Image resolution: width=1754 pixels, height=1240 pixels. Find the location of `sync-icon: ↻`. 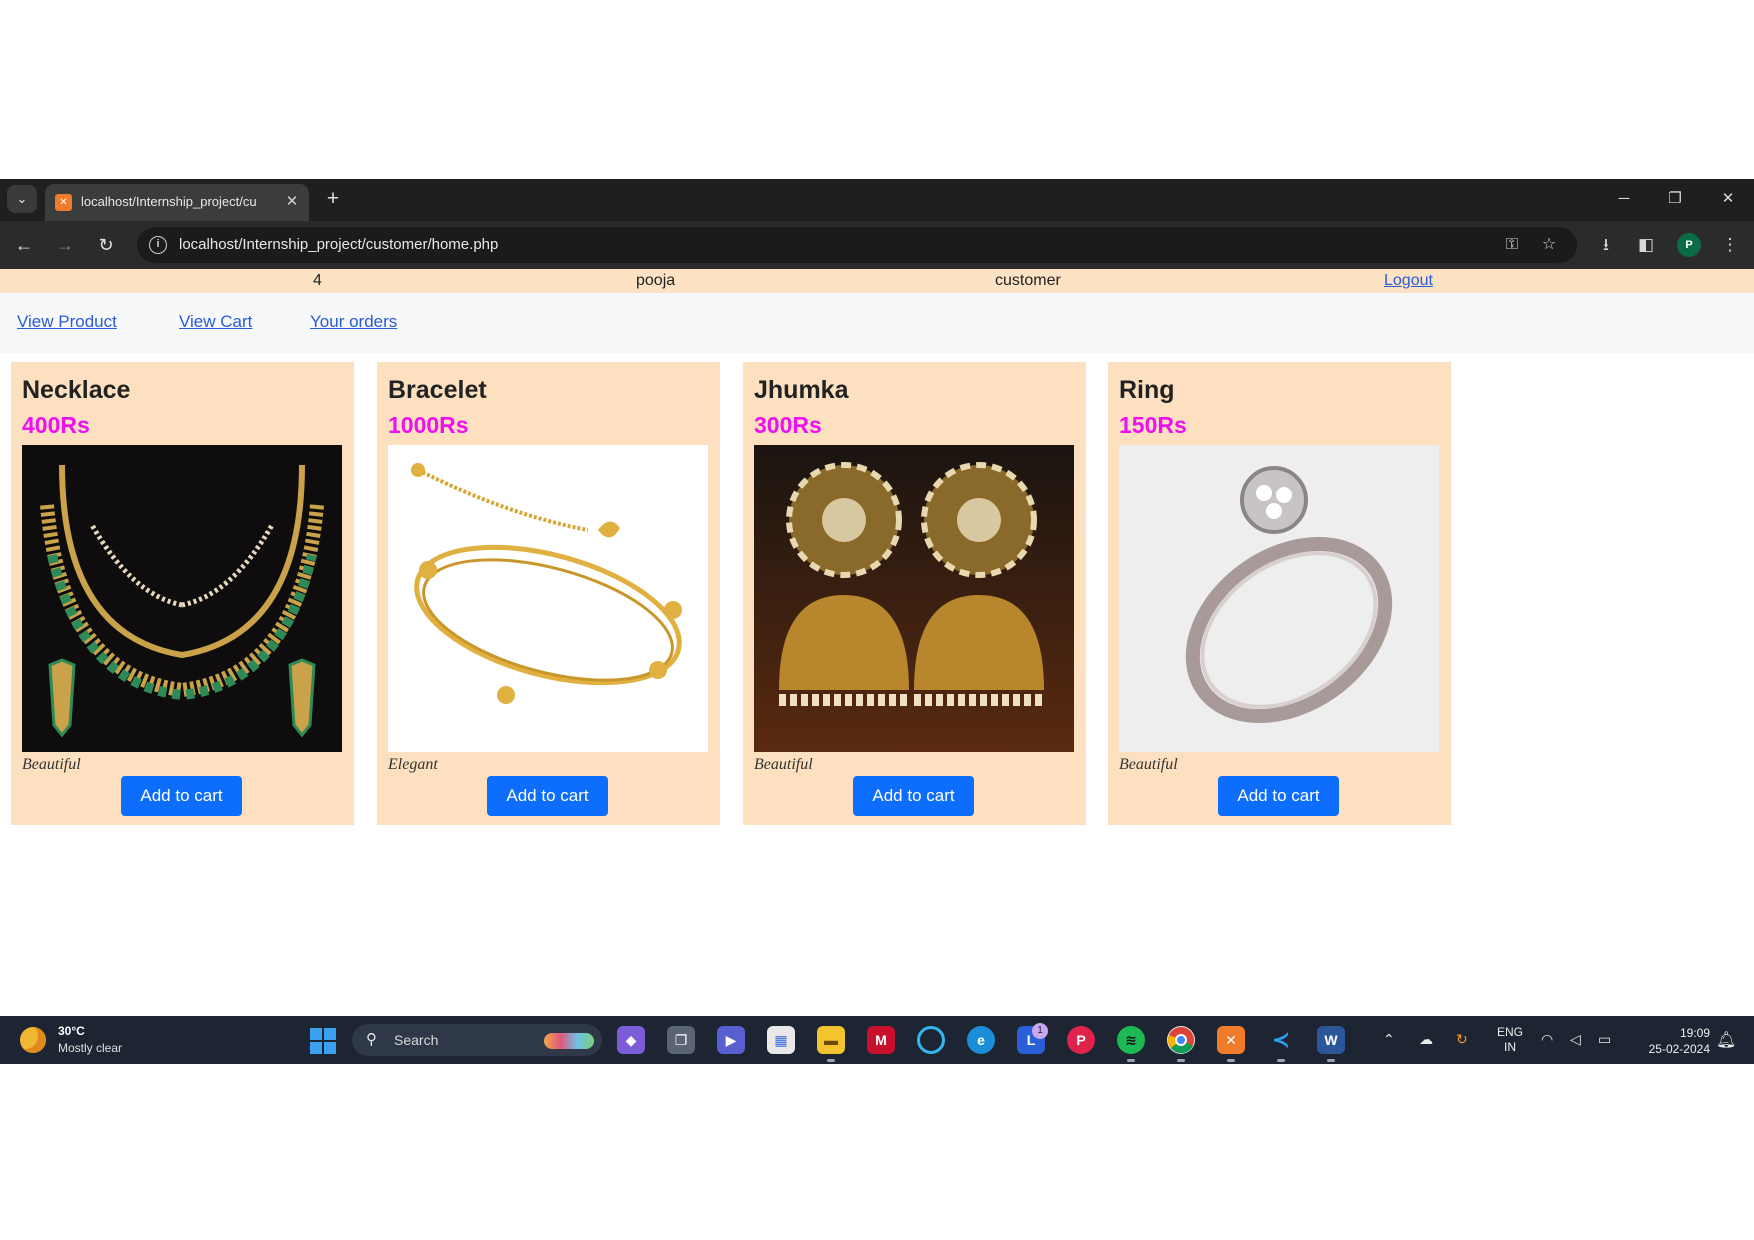

sync-icon: ↻ is located at coordinates (1462, 1039).